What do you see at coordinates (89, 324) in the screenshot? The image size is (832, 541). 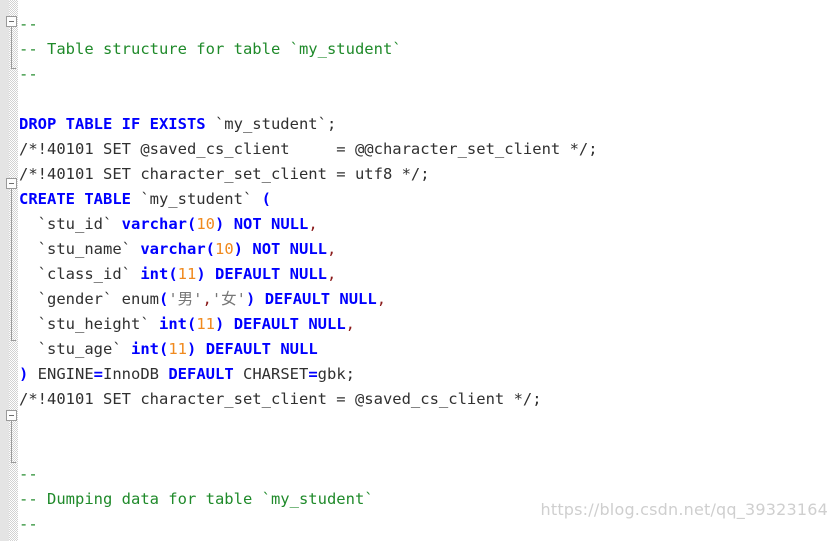 I see `code-token-plain: `stu_height`` at bounding box center [89, 324].